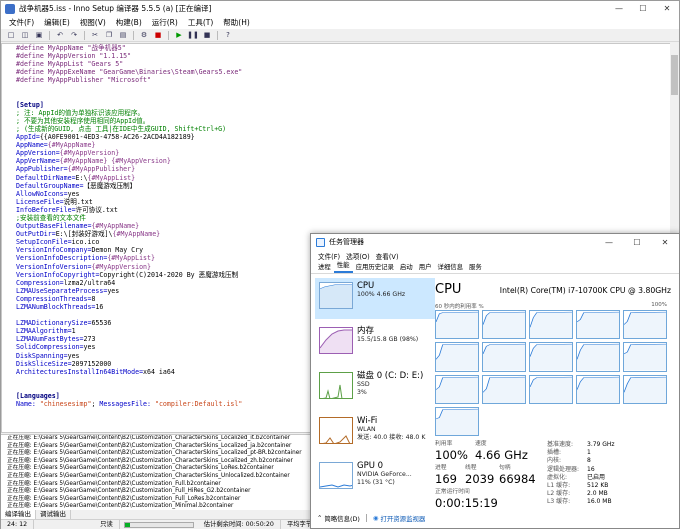 Image resolution: width=680 pixels, height=529 pixels. Describe the element at coordinates (619, 8) in the screenshot. I see `minimize-icon: —` at that location.